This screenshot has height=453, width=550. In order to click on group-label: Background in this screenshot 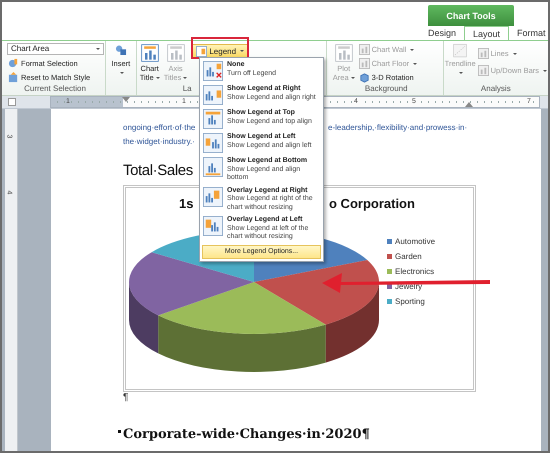, I will do `click(386, 89)`.